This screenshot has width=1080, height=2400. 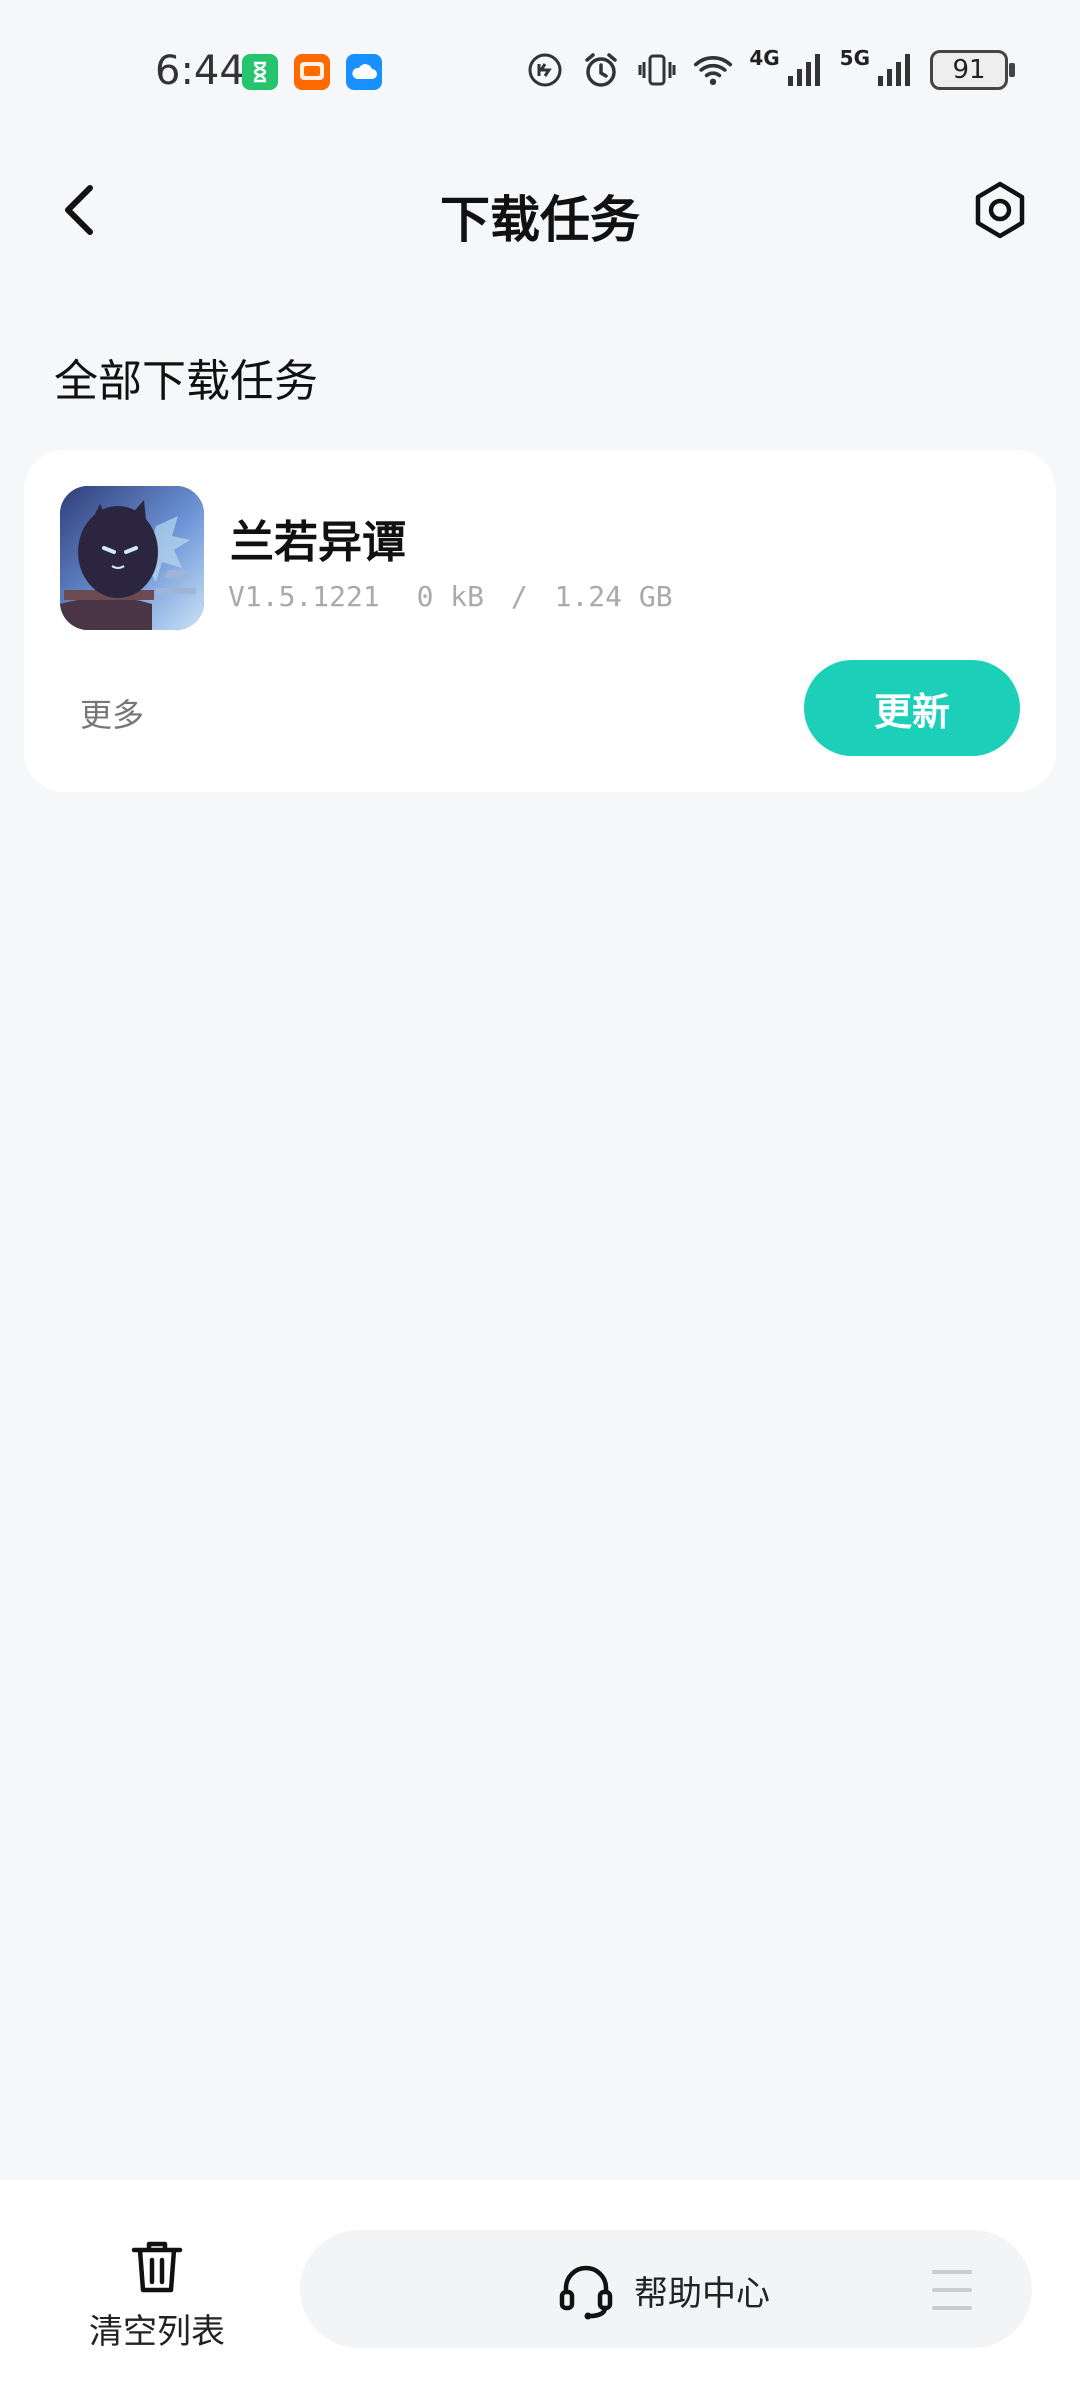 What do you see at coordinates (157, 2294) in the screenshot?
I see `clear-list-button: 清空列表` at bounding box center [157, 2294].